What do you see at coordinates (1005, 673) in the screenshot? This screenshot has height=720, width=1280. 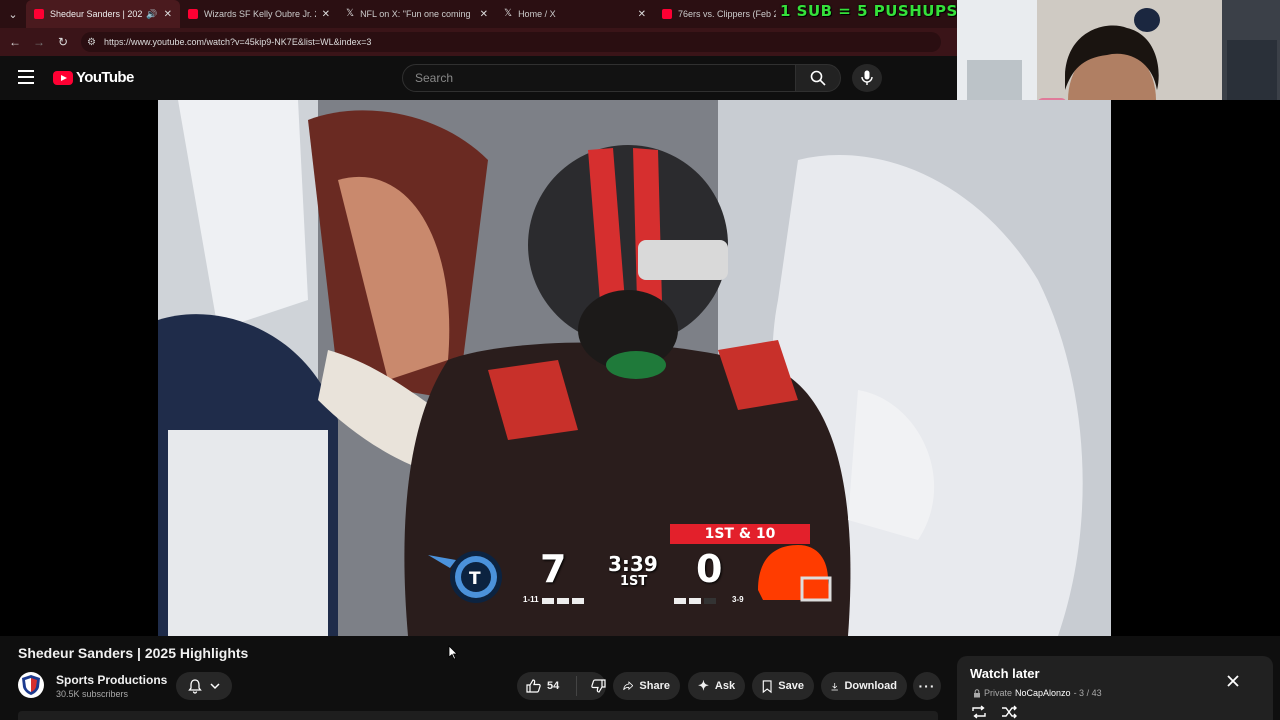 I see `playlist-title: Watch later` at bounding box center [1005, 673].